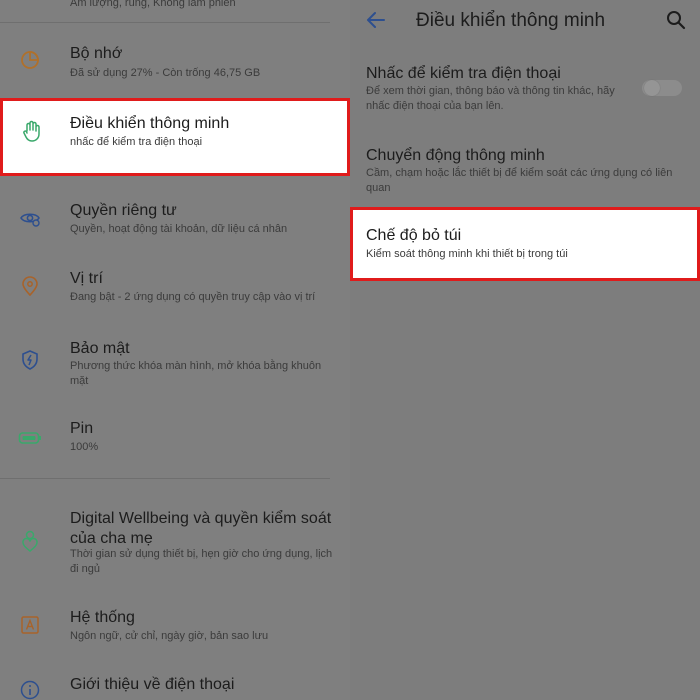 The height and width of the screenshot is (700, 700). What do you see at coordinates (455, 155) in the screenshot?
I see `smart-motion-title: Chuyển động thông minh` at bounding box center [455, 155].